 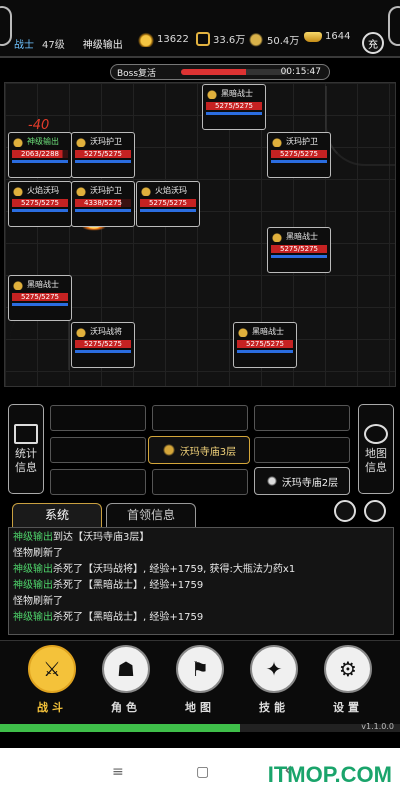 What do you see at coordinates (118, 772) in the screenshot?
I see `menu-icon: ≡` at bounding box center [118, 772].